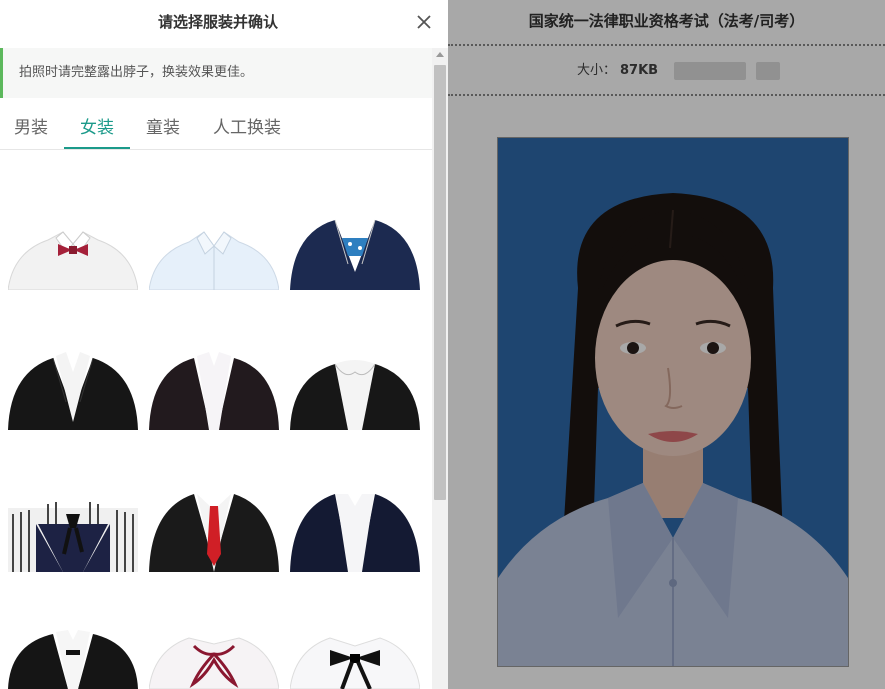 This screenshot has width=885, height=689. Describe the element at coordinates (163, 128) in the screenshot. I see `tab-children: 童装` at that location.